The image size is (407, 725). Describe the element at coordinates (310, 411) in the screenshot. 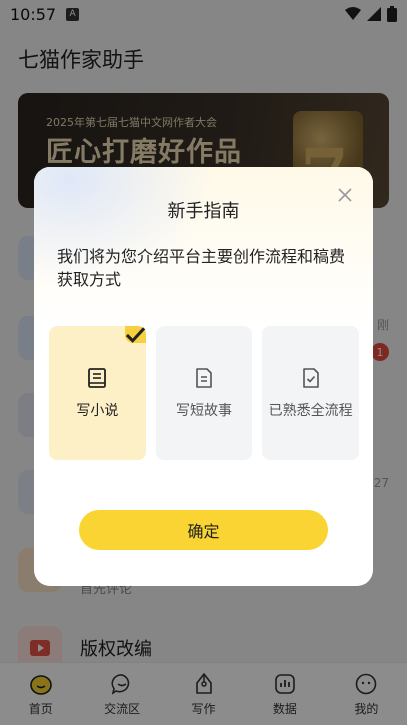

I see `option-label: 已熟悉全流程` at that location.